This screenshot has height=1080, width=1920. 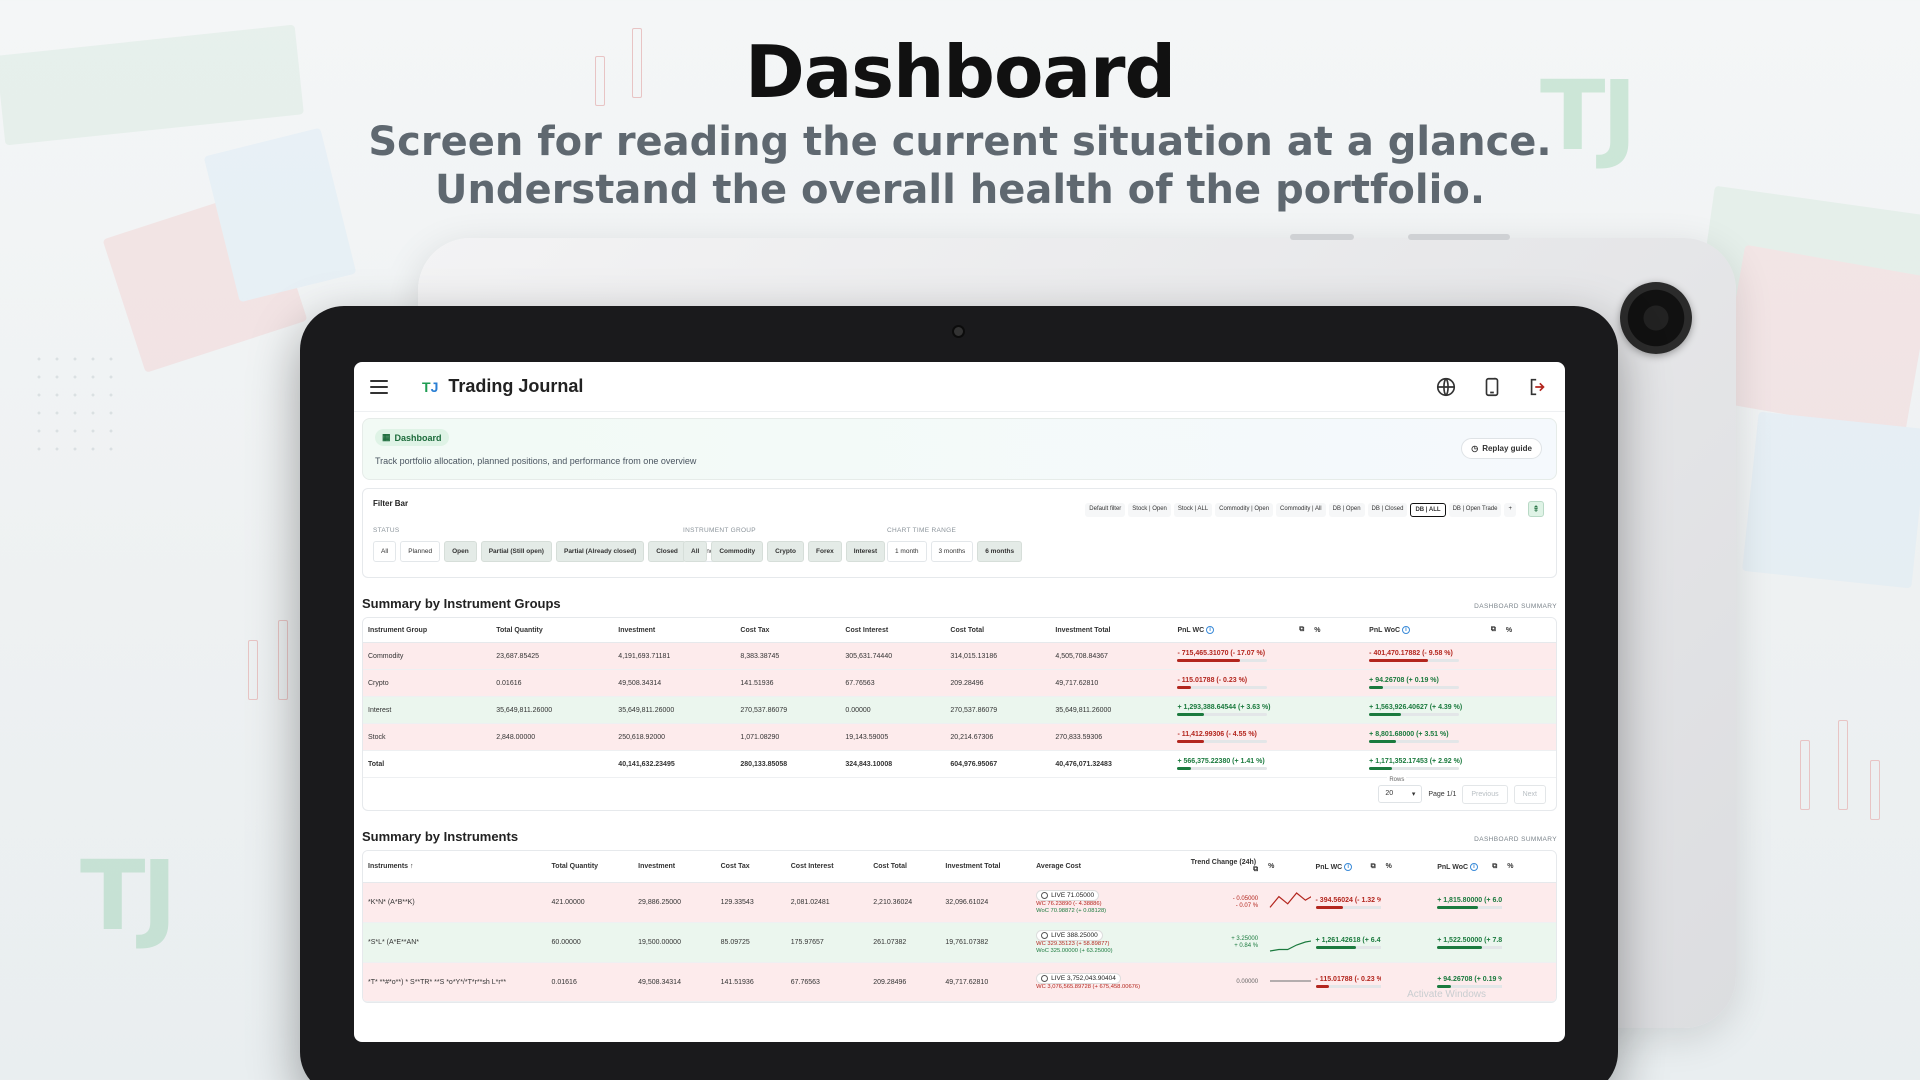 I want to click on filter-chip: 6 months, so click(x=1000, y=551).